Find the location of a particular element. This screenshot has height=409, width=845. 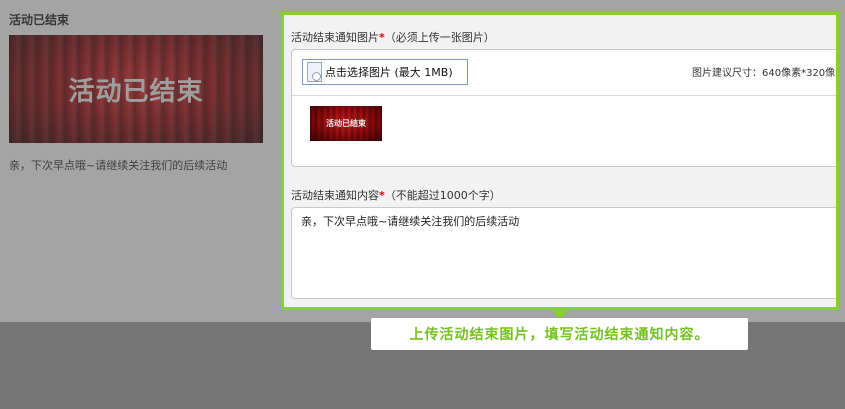

divider is located at coordinates (564, 95).